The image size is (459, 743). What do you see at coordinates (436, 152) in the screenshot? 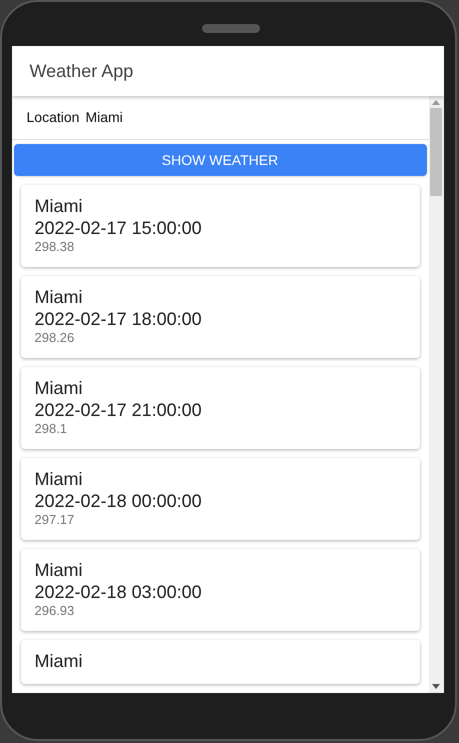
I see `scrollbar-thumb` at bounding box center [436, 152].